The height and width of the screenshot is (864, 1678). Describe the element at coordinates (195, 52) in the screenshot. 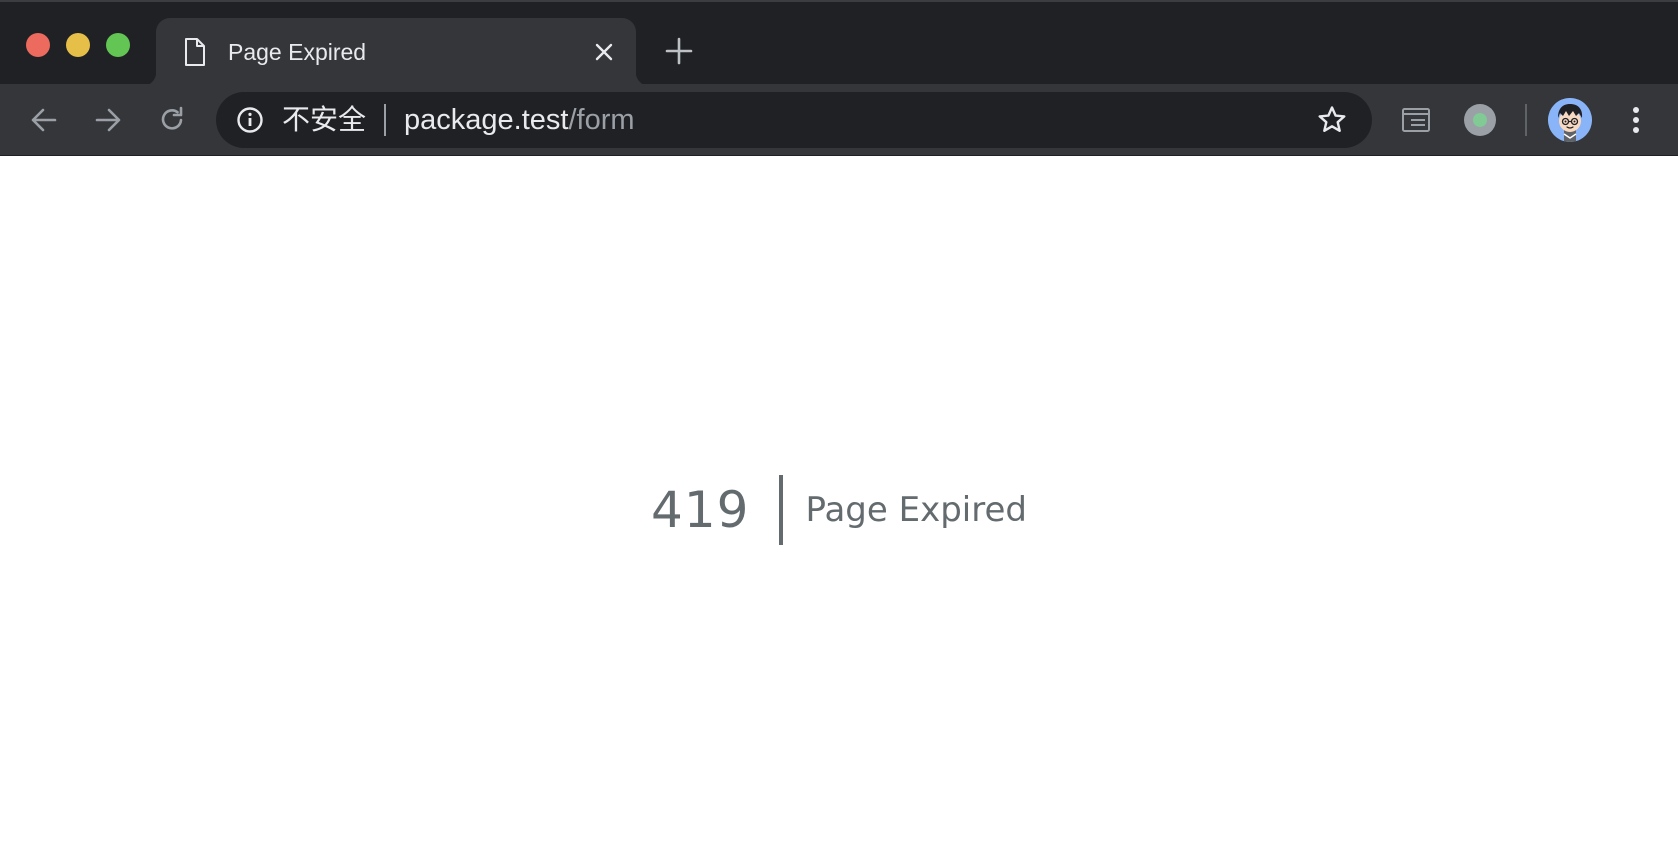

I see `page-icon` at that location.